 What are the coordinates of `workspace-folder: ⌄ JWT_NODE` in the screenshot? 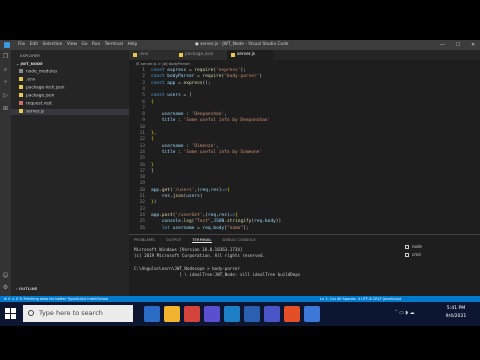 It's located at (29, 63).